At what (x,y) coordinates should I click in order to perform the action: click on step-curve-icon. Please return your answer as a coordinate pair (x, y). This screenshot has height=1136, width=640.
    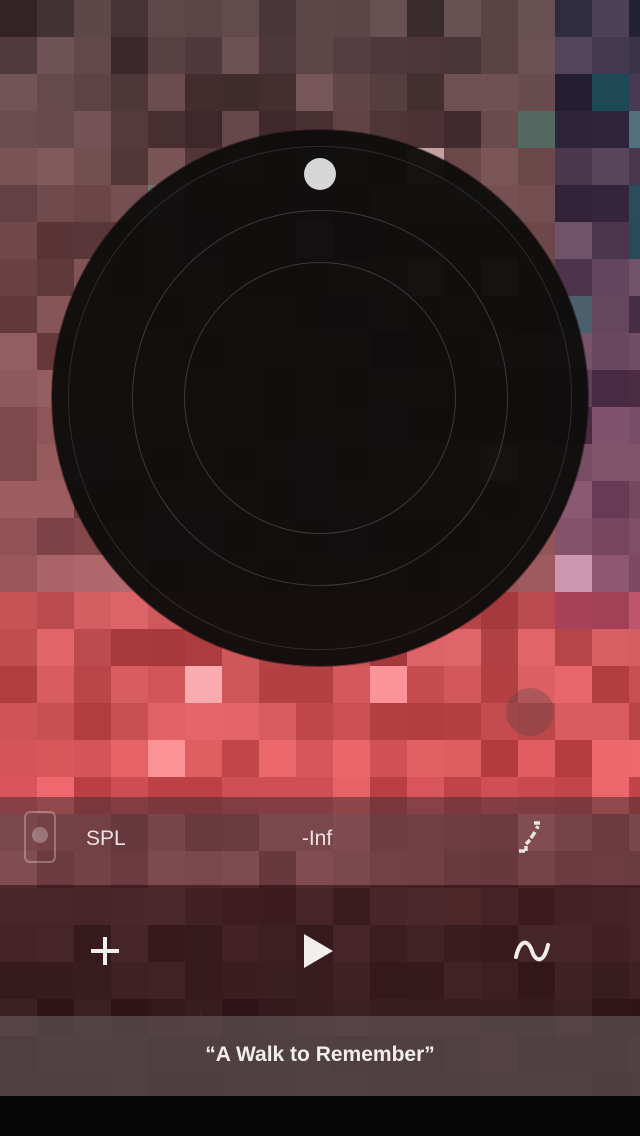
    Looking at the image, I should click on (530, 838).